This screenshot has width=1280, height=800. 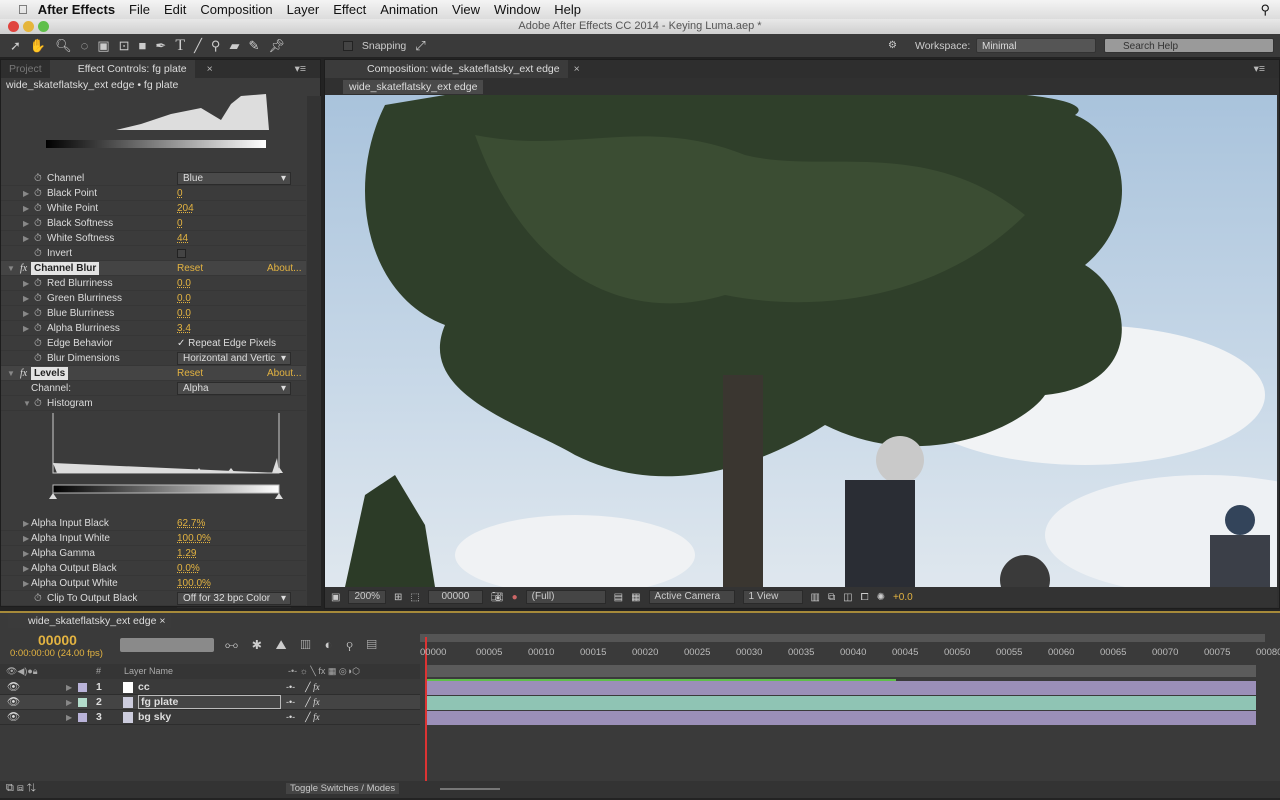 I want to click on clip-to-output-white-dropdown: Off for 32 bpc Color, so click(x=234, y=607).